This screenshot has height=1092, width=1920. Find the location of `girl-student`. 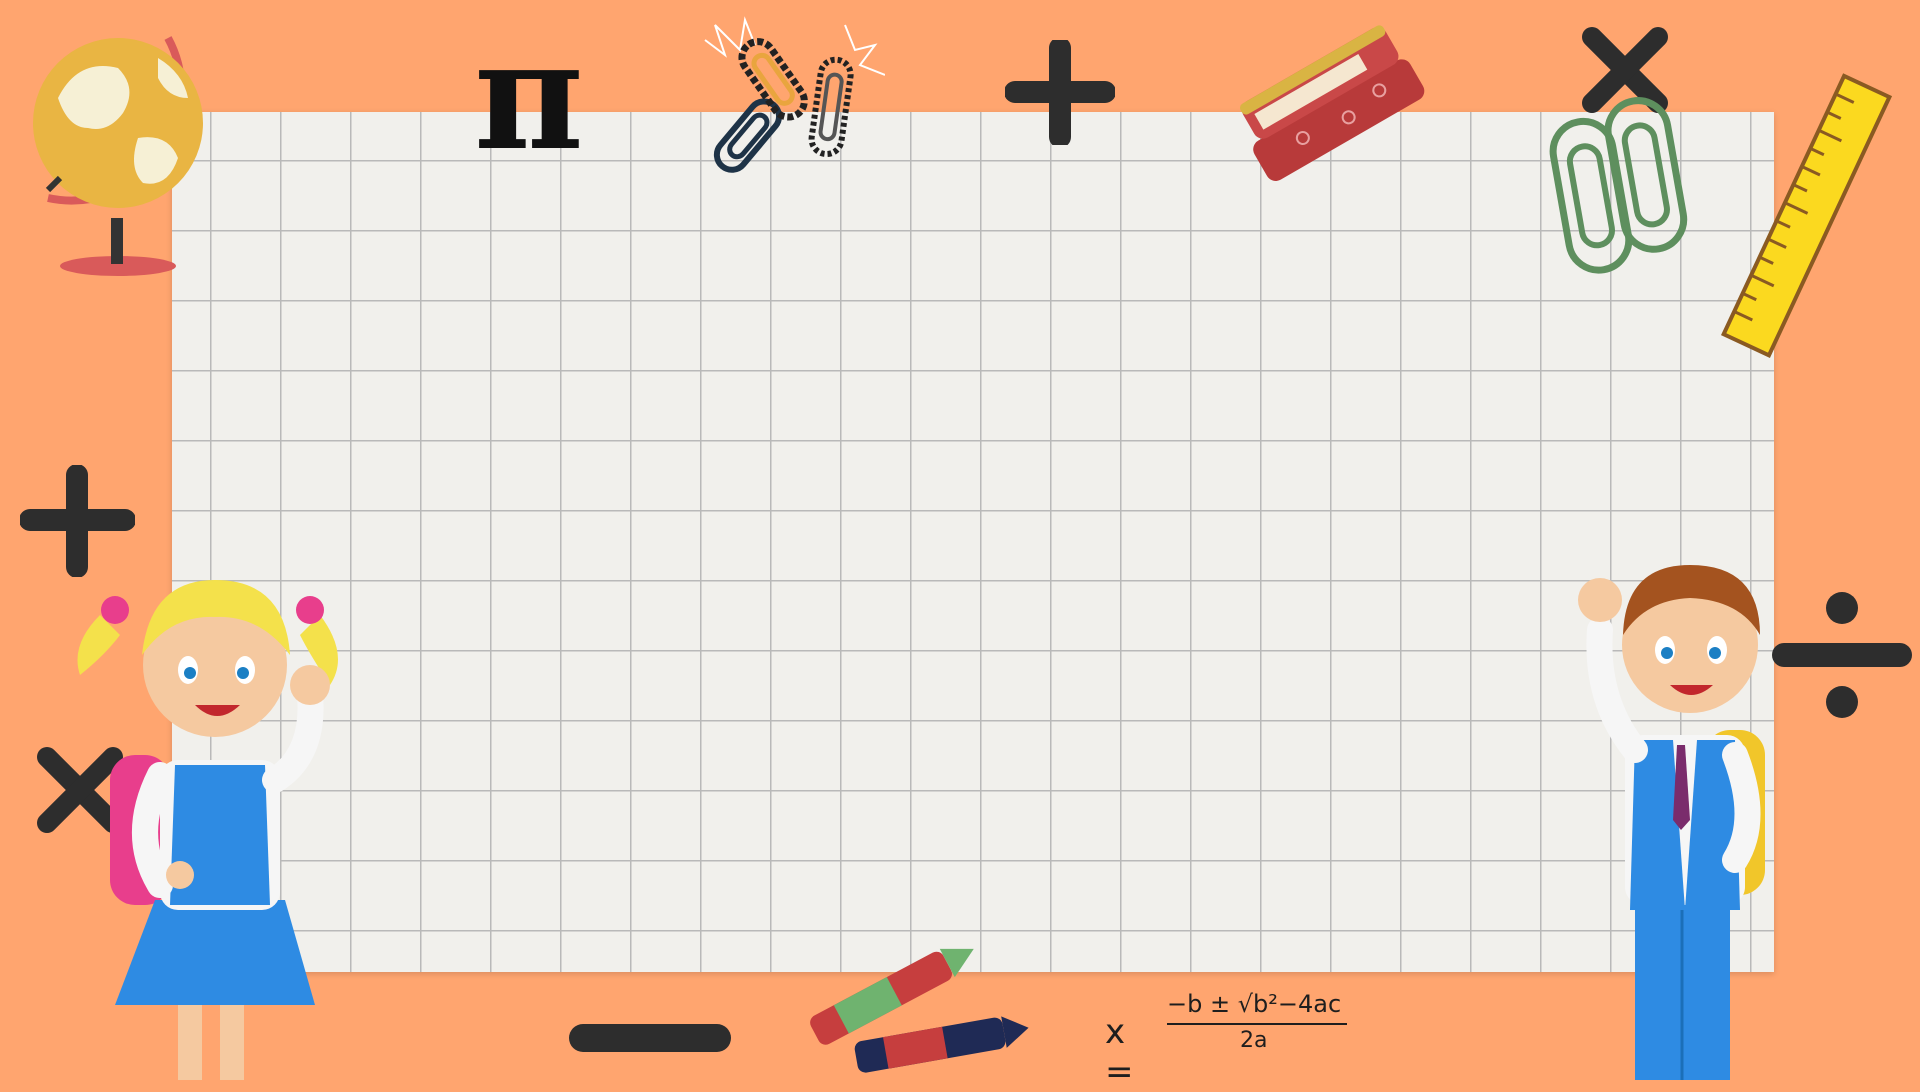

girl-student is located at coordinates (207, 830).